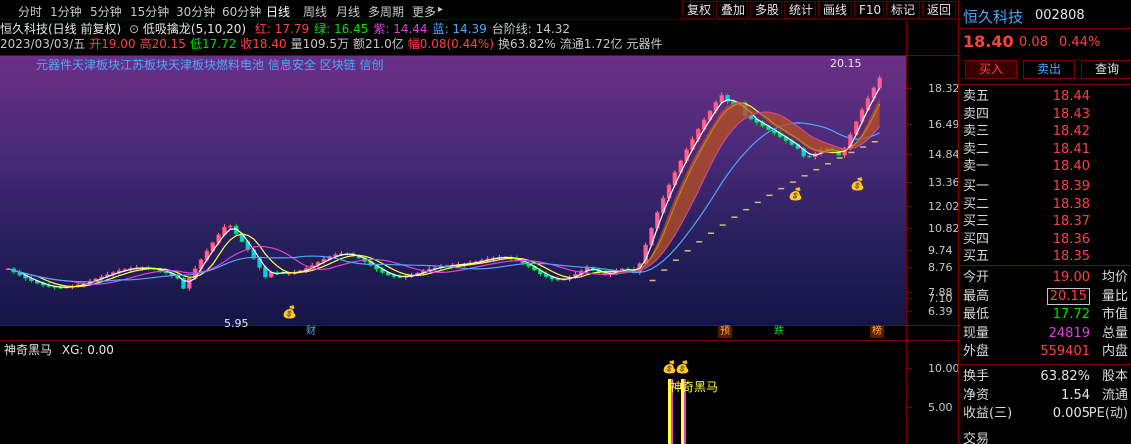 The height and width of the screenshot is (444, 1131). What do you see at coordinates (112, 44) in the screenshot?
I see `ohlc-field: 开19.00` at bounding box center [112, 44].